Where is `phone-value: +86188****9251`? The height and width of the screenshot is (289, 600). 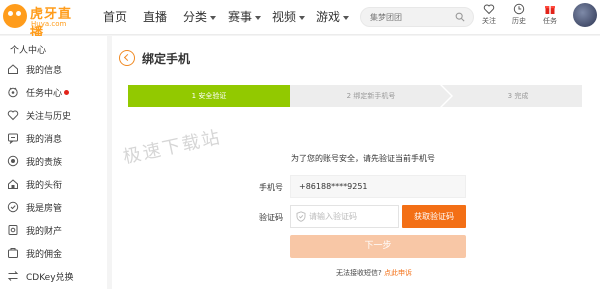
phone-value: +86188****9251 is located at coordinates (378, 186).